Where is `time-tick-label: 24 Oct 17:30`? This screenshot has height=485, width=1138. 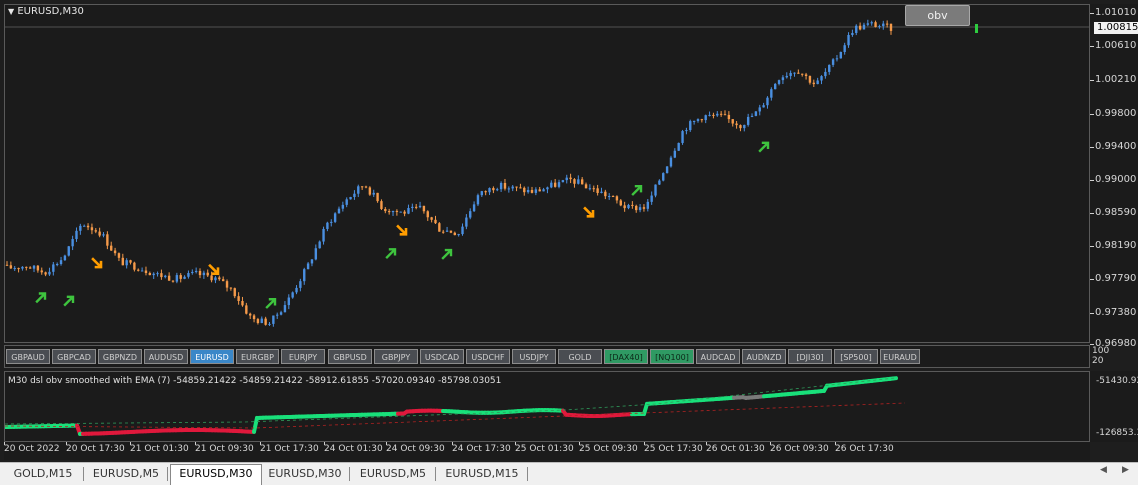 time-tick-label: 24 Oct 17:30 is located at coordinates (481, 449).